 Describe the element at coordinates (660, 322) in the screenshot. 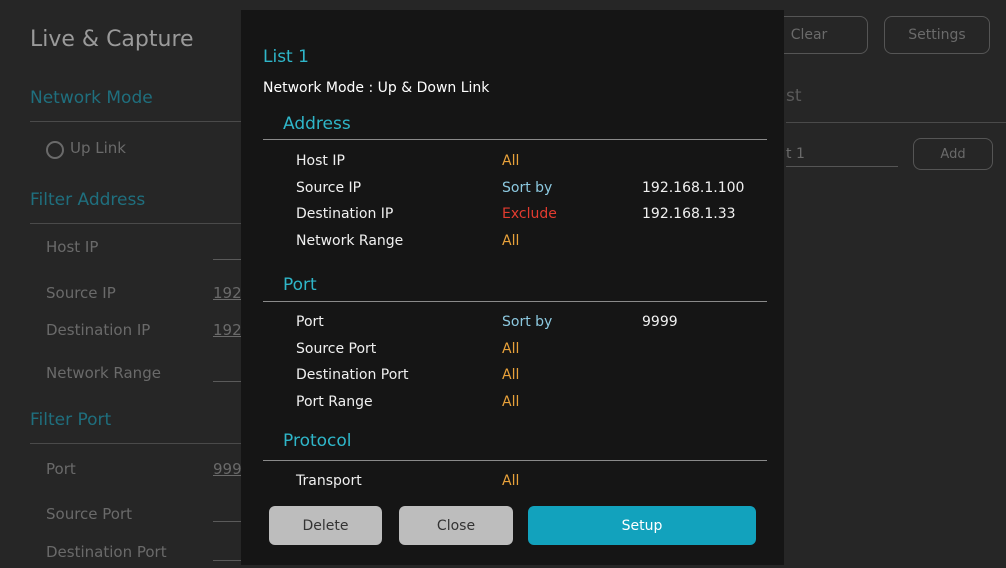

I see `port-value: 9999` at that location.